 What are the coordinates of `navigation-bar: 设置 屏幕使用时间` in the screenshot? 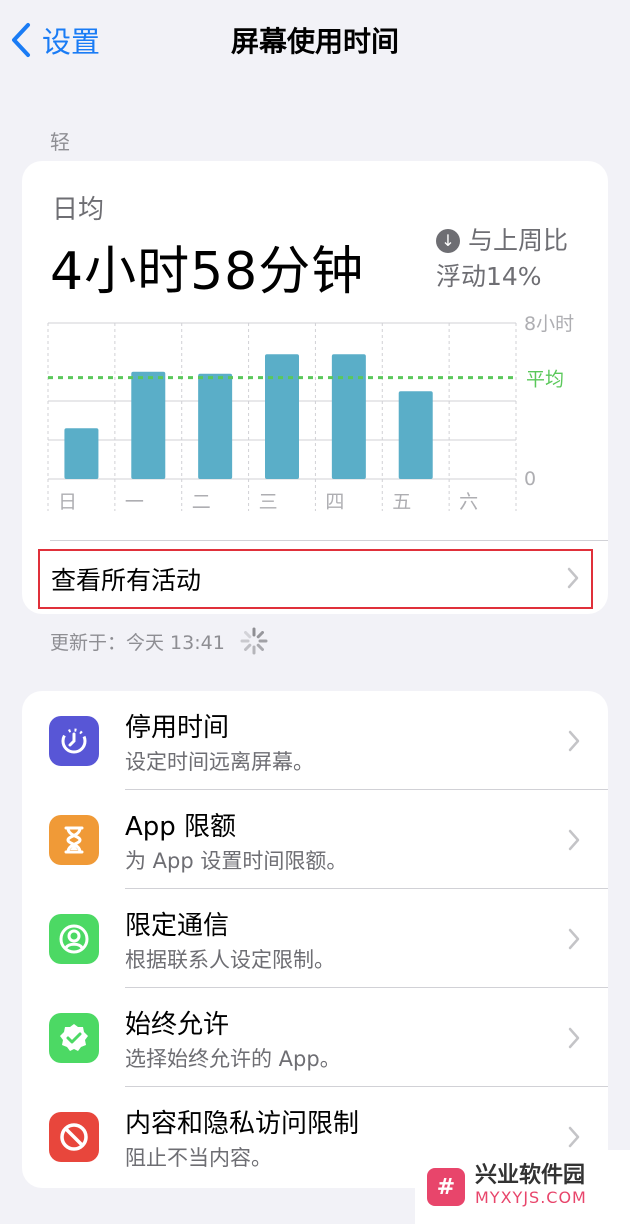 It's located at (315, 40).